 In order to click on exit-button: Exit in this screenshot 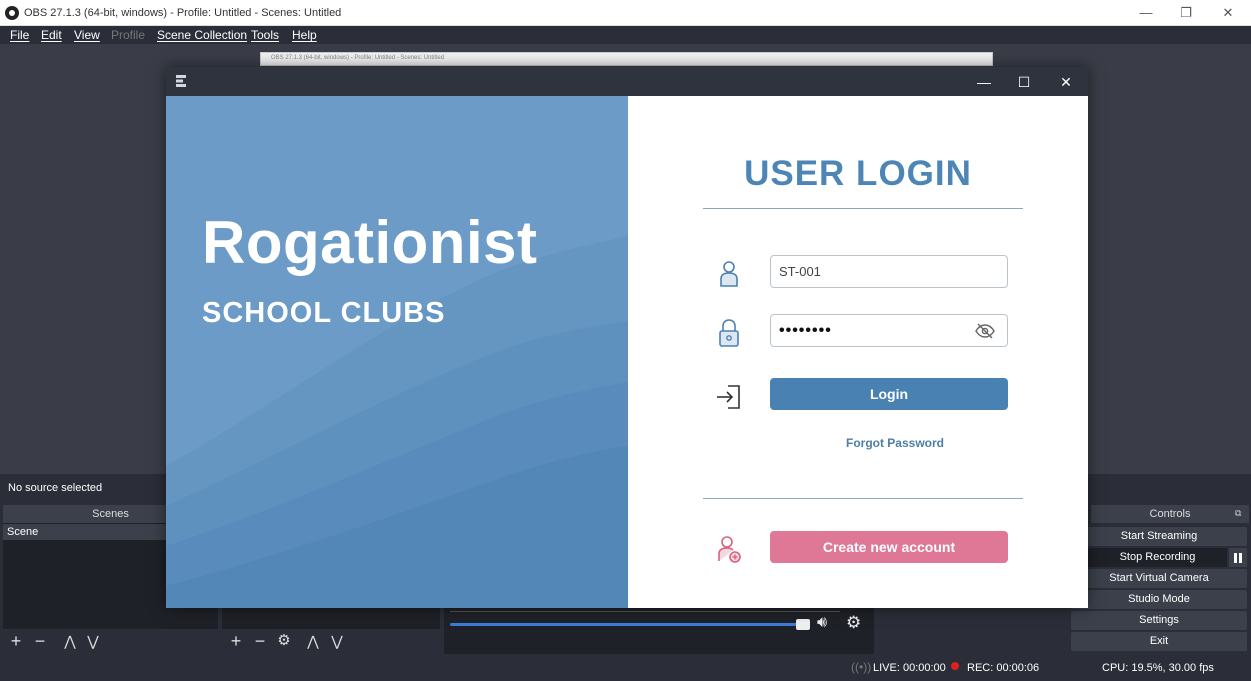, I will do `click(1159, 641)`.